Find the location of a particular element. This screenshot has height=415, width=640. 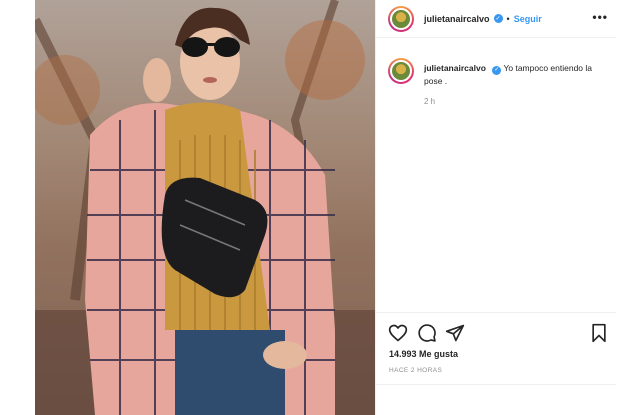

comment-bubble-icon is located at coordinates (427, 333).